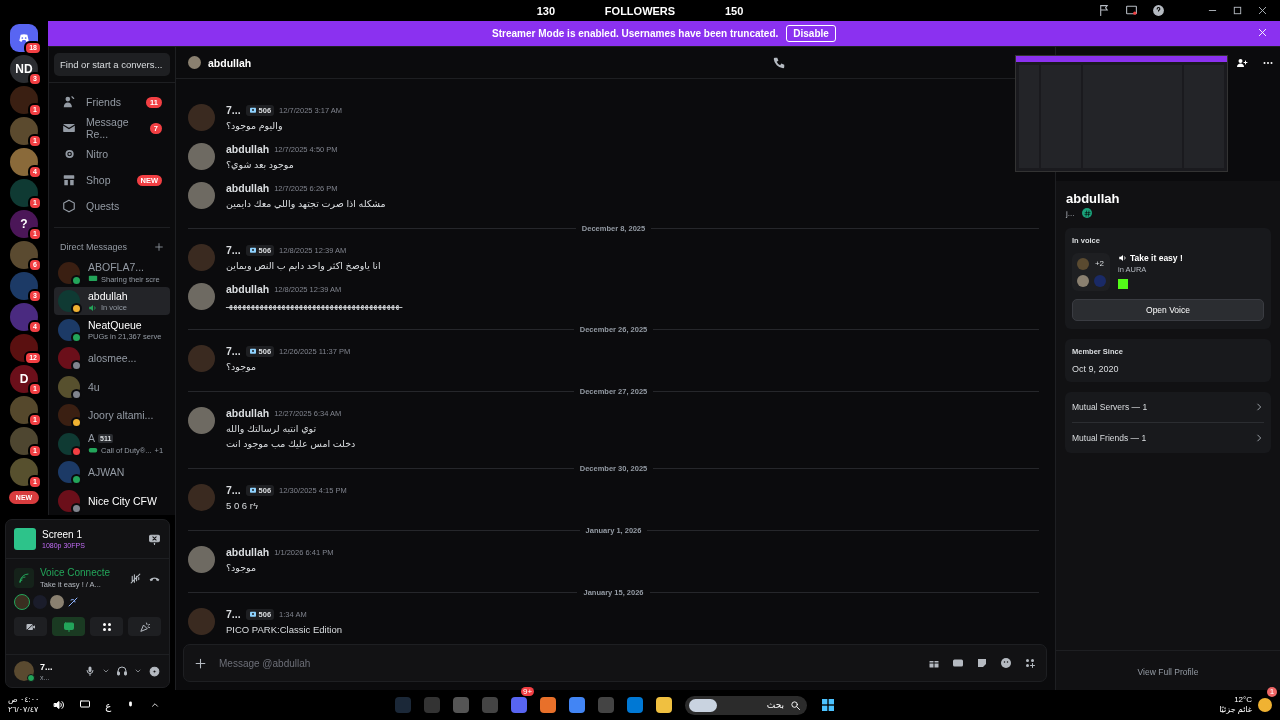 The width and height of the screenshot is (1280, 720). Describe the element at coordinates (779, 62) in the screenshot. I see `phone-icon` at that location.